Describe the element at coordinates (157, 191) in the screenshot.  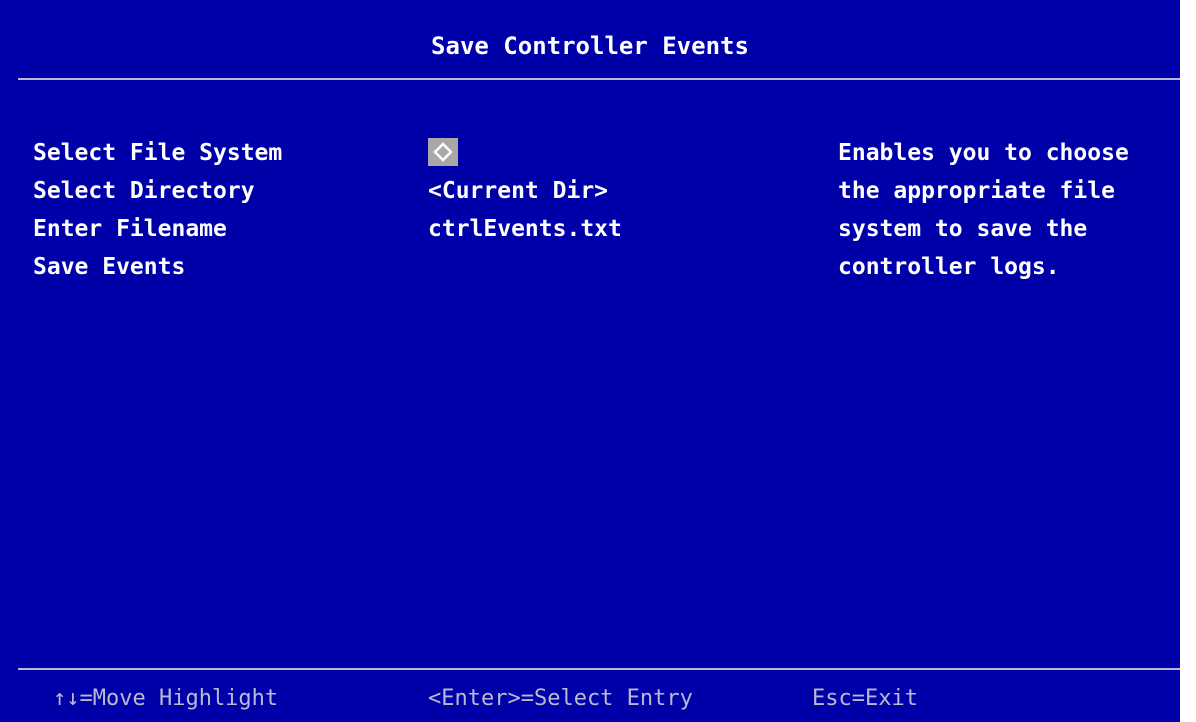
I see `menu-item-select-directory: Select Directory` at that location.